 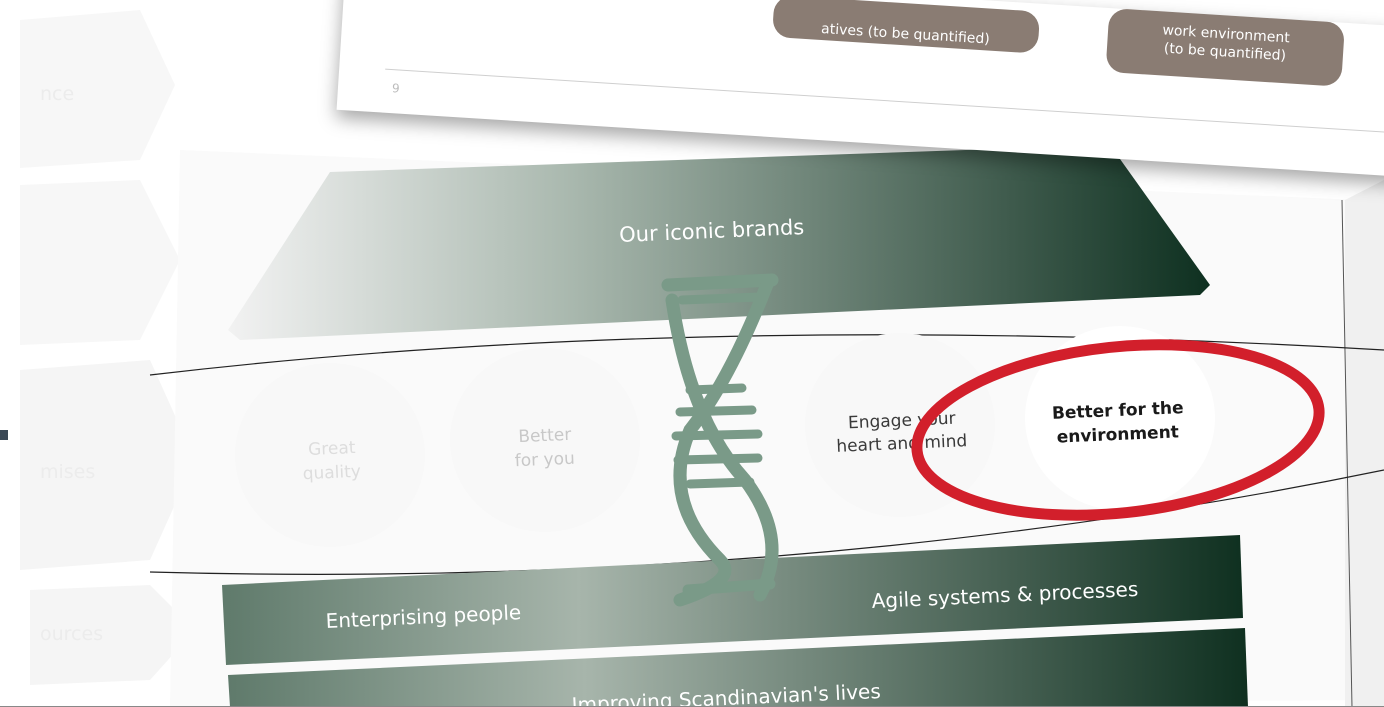 I want to click on pill-left-text: atives (to be quantified), so click(x=905, y=34).